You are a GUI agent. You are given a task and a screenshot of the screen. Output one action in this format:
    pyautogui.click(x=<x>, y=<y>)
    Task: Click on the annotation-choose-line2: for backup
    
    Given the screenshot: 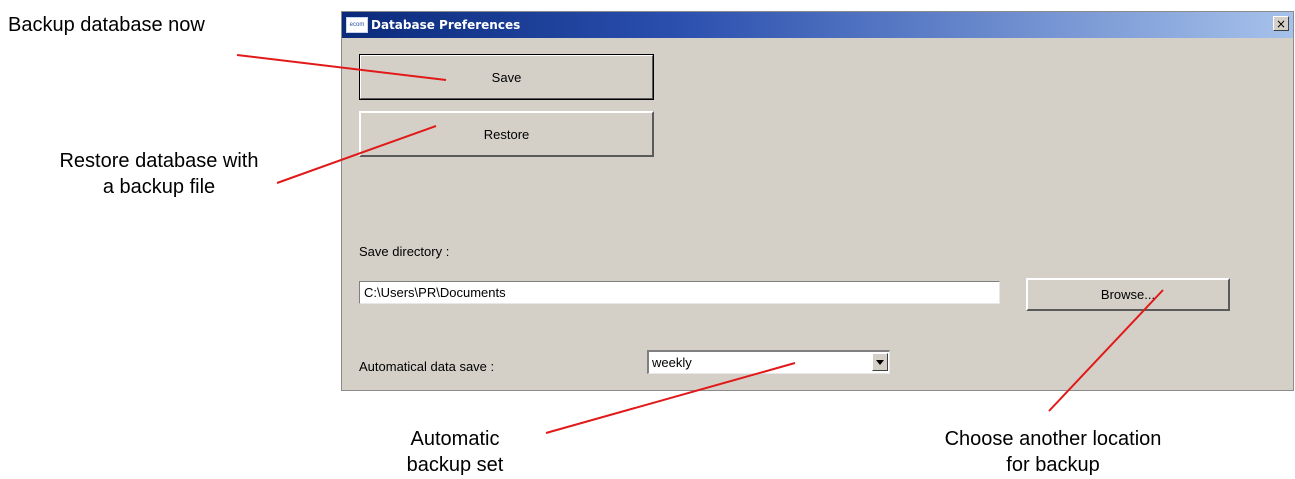 What is the action you would take?
    pyautogui.click(x=1053, y=465)
    